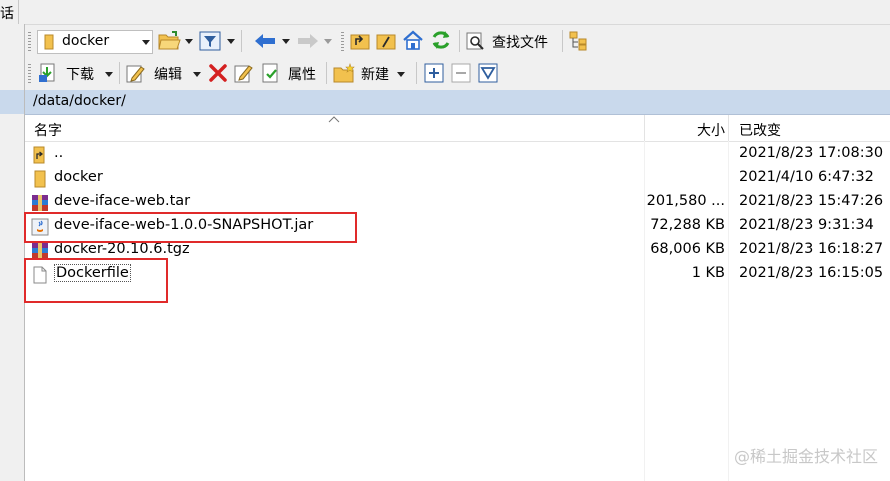 The height and width of the screenshot is (481, 890). Describe the element at coordinates (244, 73) in the screenshot. I see `rename-icon` at that location.